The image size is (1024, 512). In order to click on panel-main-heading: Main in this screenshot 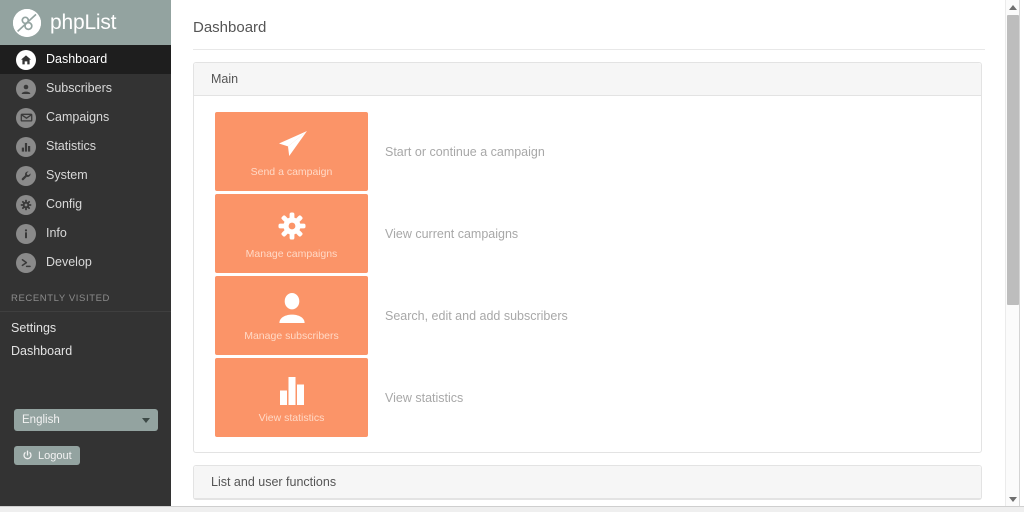, I will do `click(587, 79)`.